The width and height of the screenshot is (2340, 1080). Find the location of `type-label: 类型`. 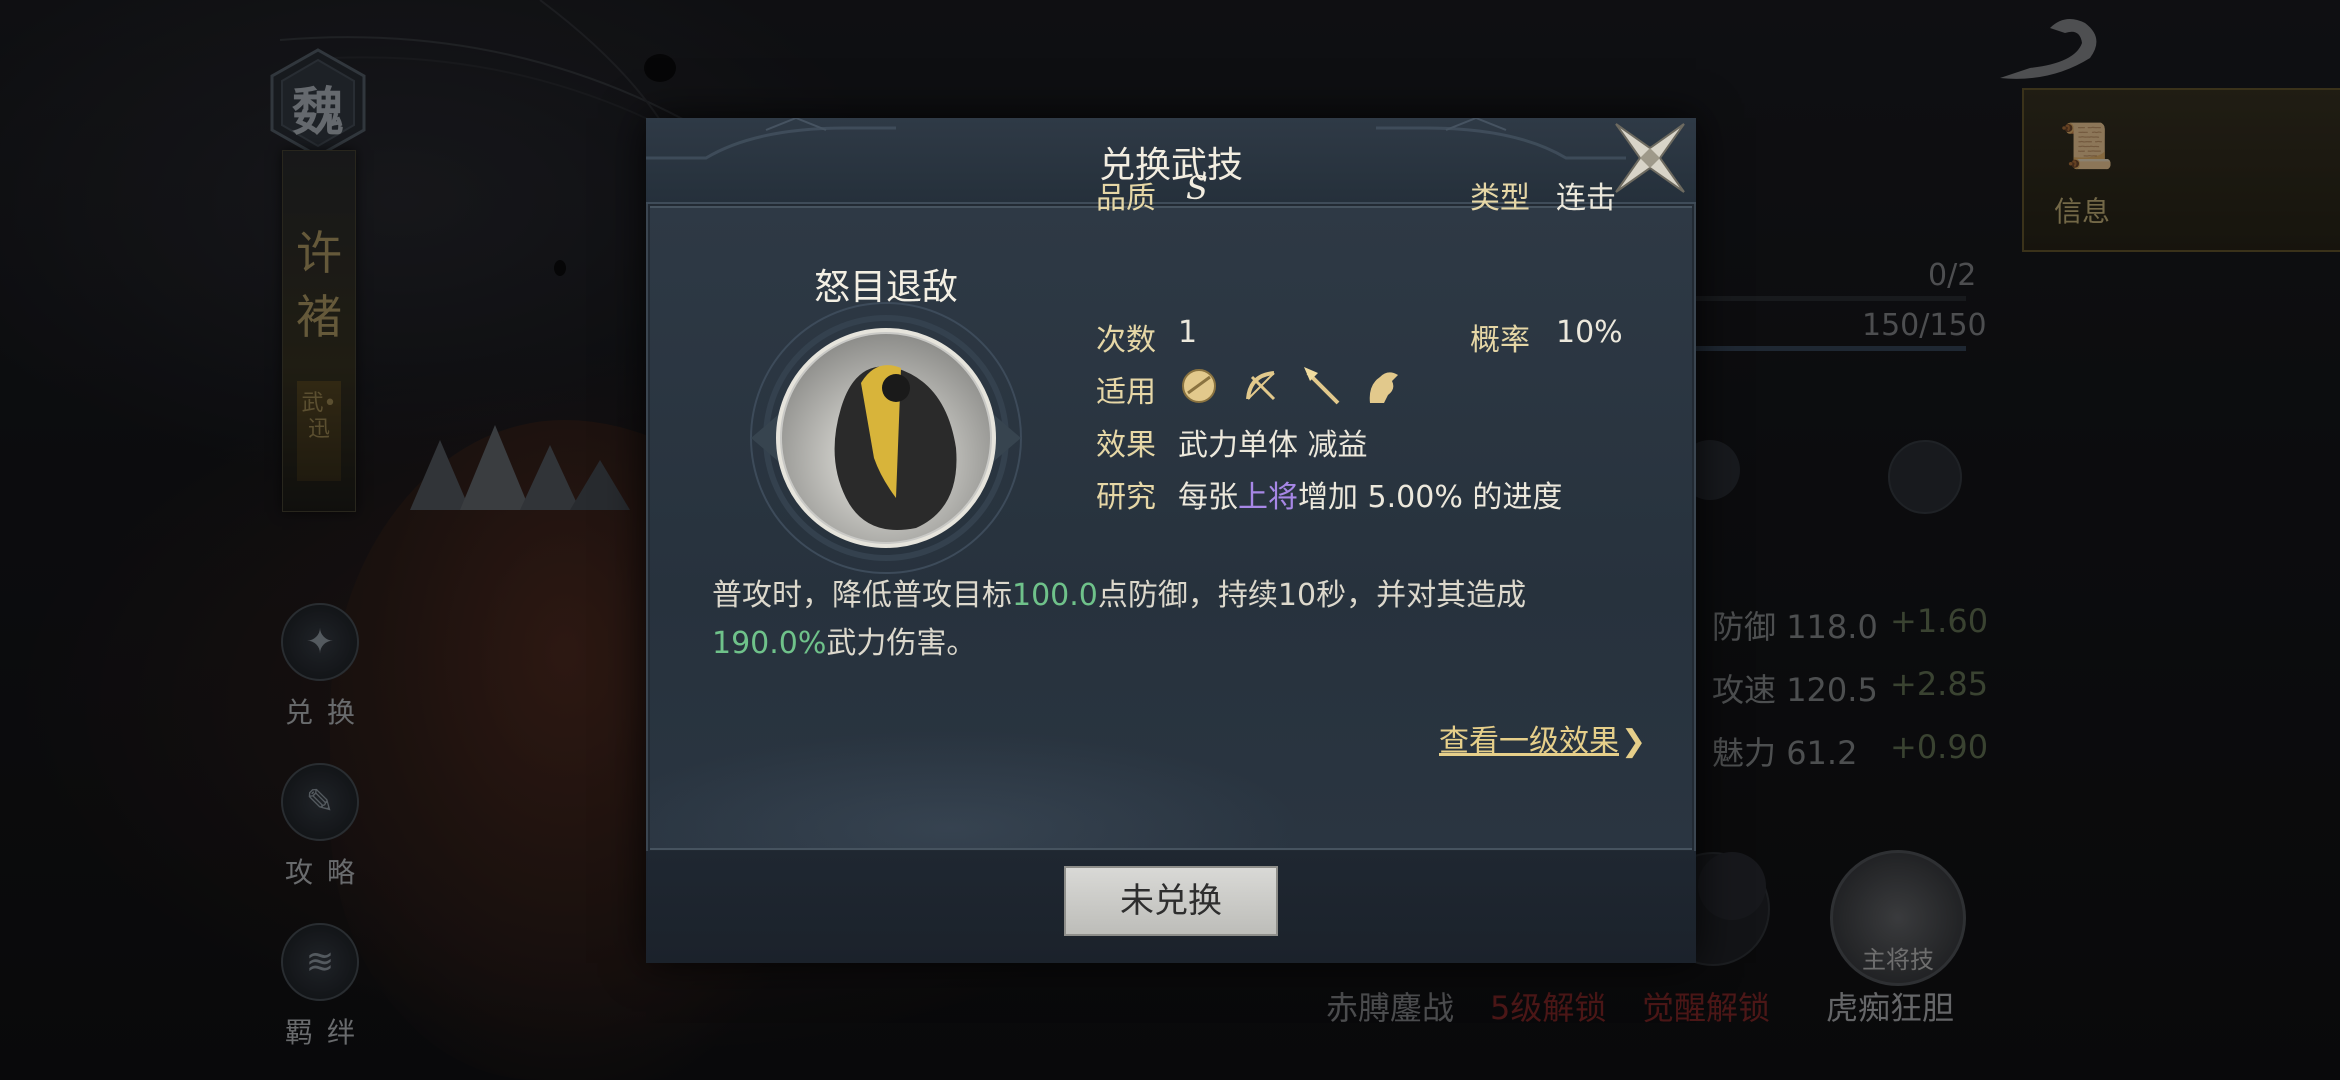

type-label: 类型 is located at coordinates (1500, 198).